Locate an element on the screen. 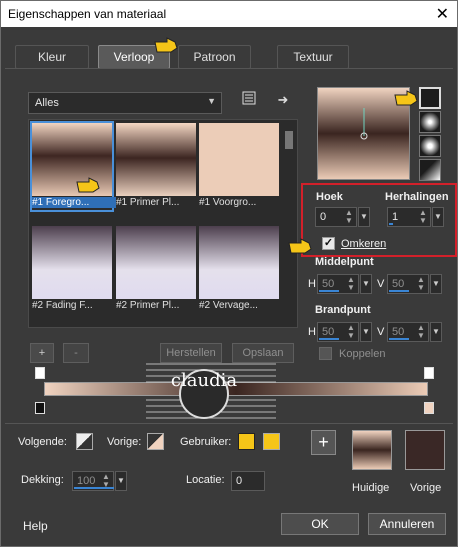  center-h-dropdown: ▼ is located at coordinates (366, 284).